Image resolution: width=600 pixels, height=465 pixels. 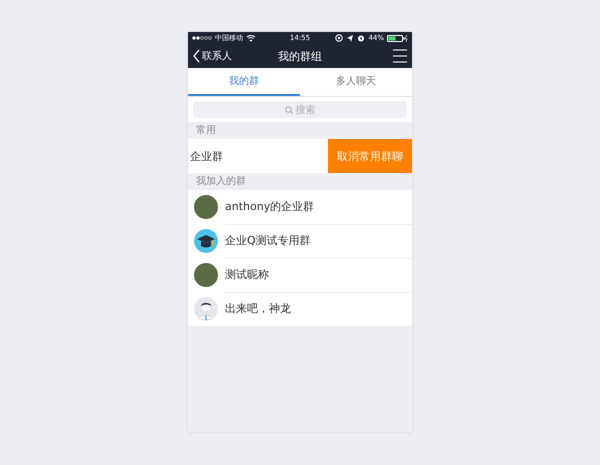 What do you see at coordinates (288, 110) in the screenshot?
I see `search-icon` at bounding box center [288, 110].